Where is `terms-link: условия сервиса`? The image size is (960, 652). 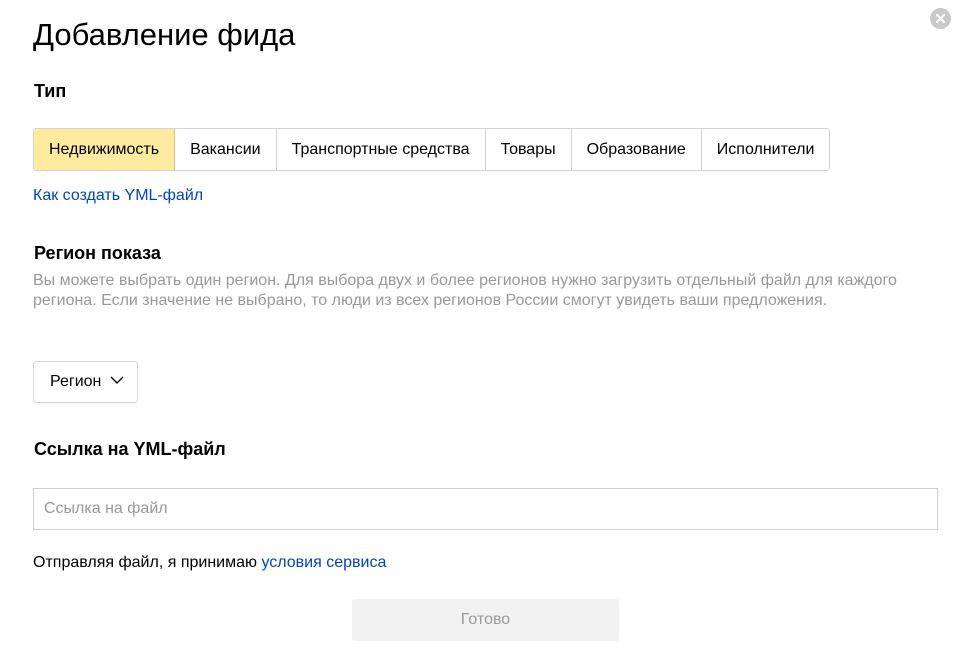 terms-link: условия сервиса is located at coordinates (323, 562).